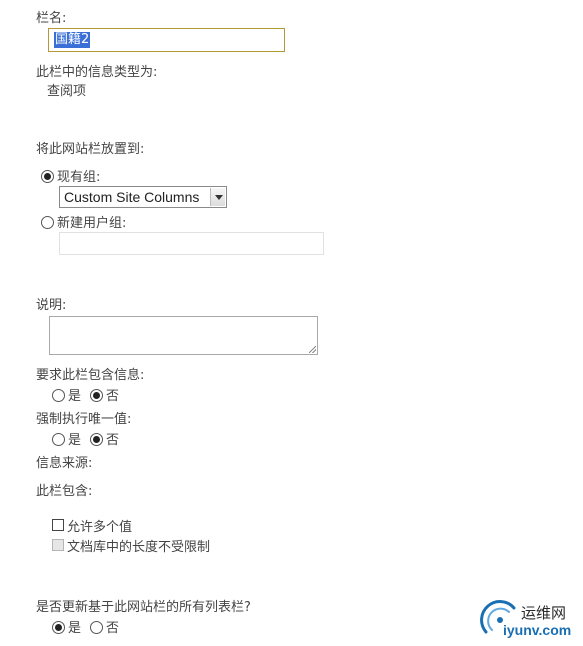 This screenshot has height=646, width=583. I want to click on enforce-unique-no-radio, so click(96, 439).